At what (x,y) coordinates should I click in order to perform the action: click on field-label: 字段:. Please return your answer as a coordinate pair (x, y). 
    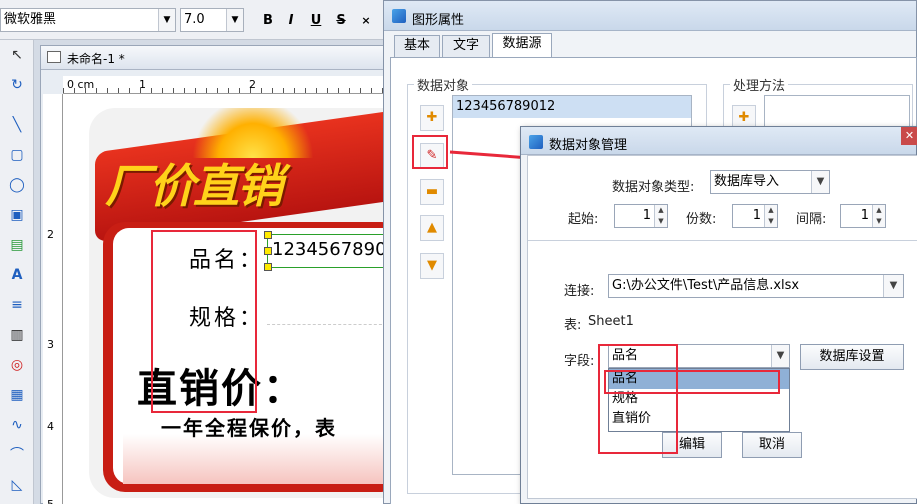
    Looking at the image, I should click on (579, 361).